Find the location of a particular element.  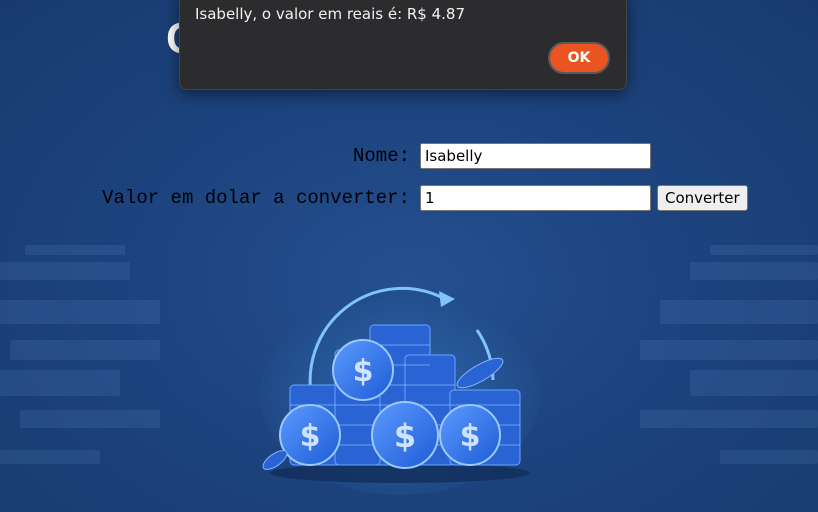

name-label: Nome: is located at coordinates (381, 156).